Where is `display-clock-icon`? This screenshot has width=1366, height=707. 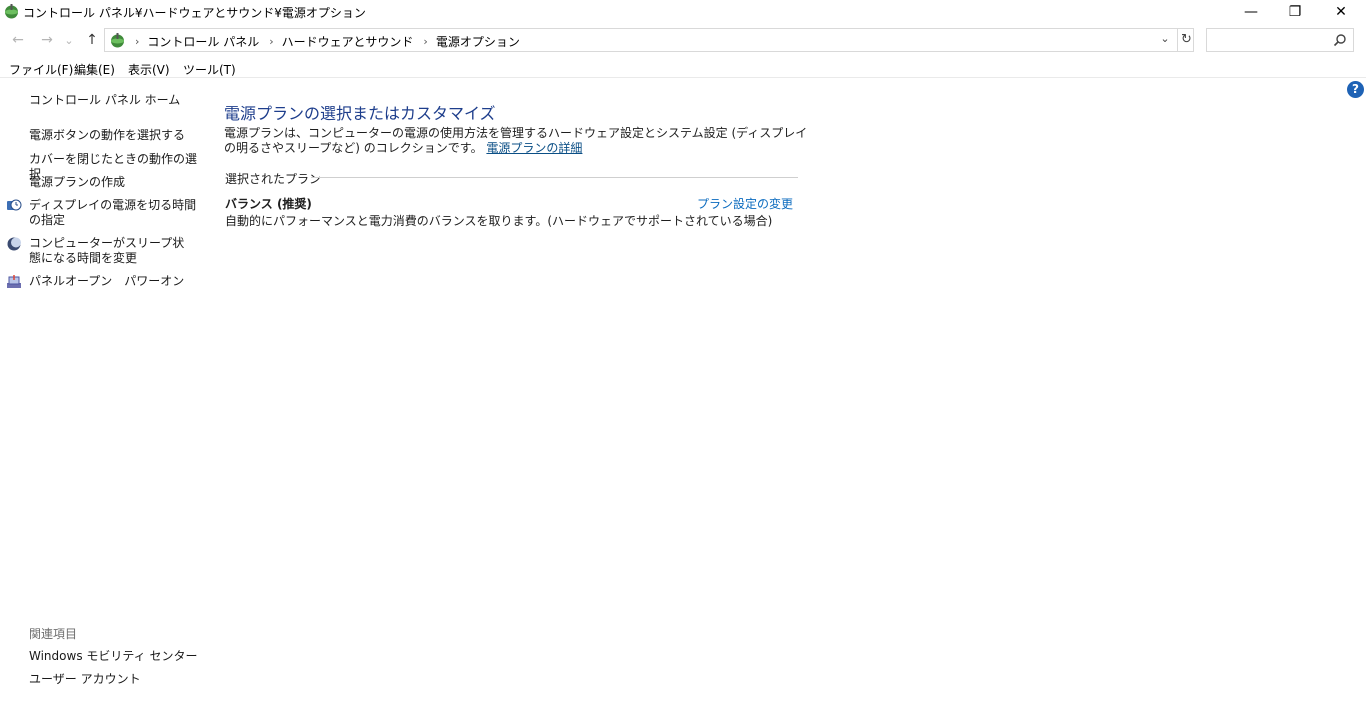 display-clock-icon is located at coordinates (14, 205).